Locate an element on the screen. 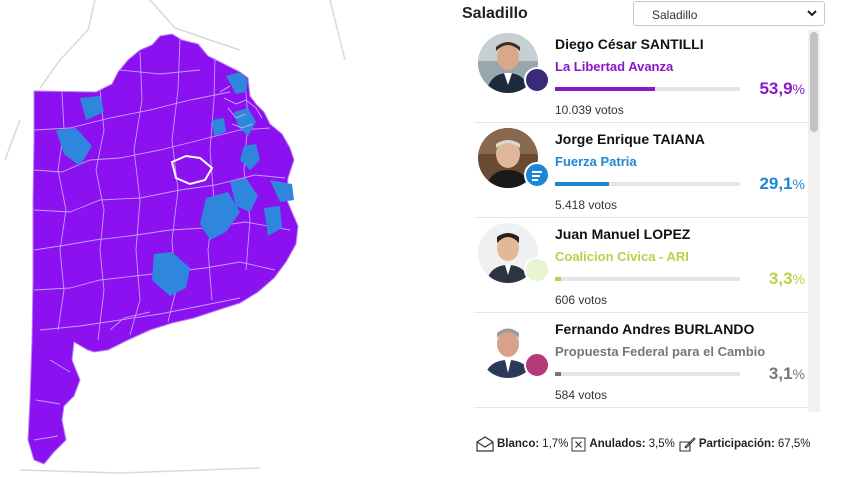 The image size is (848, 477). vote-percentage-value: 29,1 is located at coordinates (776, 183).